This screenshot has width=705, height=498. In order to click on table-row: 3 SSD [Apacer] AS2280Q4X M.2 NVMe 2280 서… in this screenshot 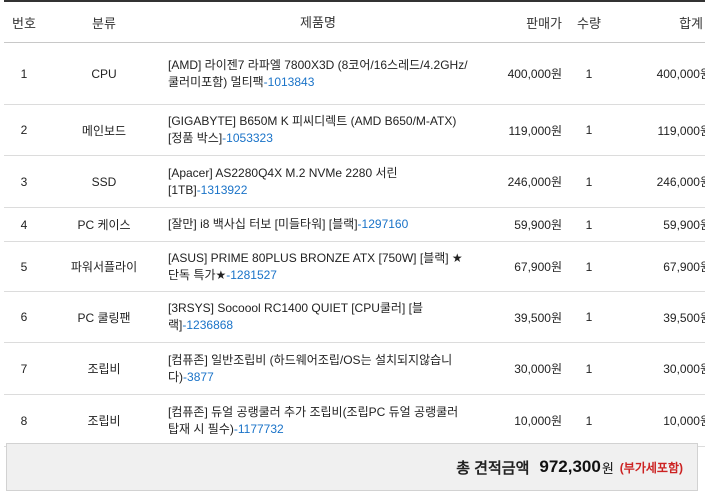, I will do `click(354, 181)`.